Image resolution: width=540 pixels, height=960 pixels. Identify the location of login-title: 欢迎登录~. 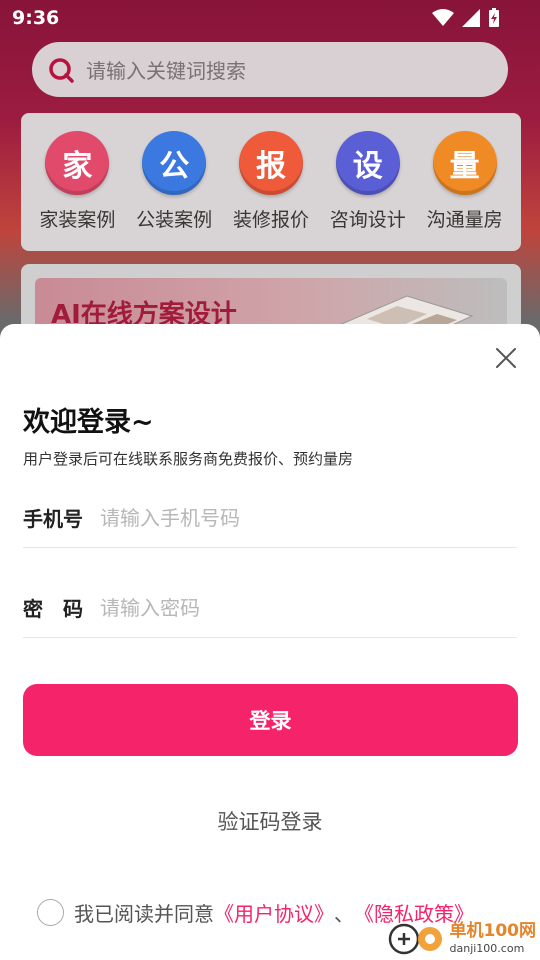
(88, 422).